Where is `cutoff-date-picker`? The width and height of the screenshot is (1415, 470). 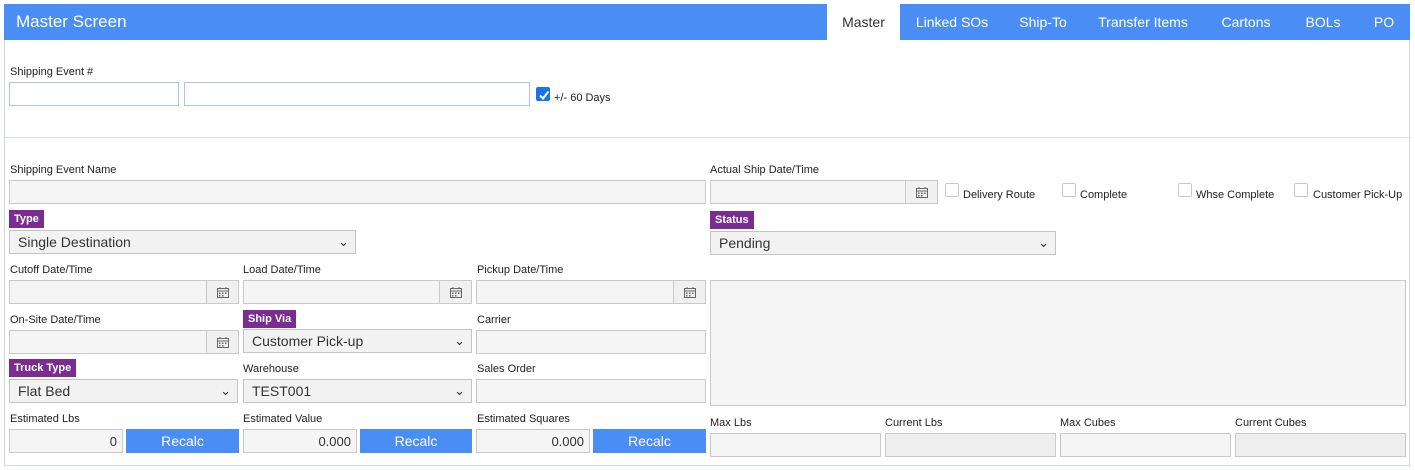 cutoff-date-picker is located at coordinates (223, 292).